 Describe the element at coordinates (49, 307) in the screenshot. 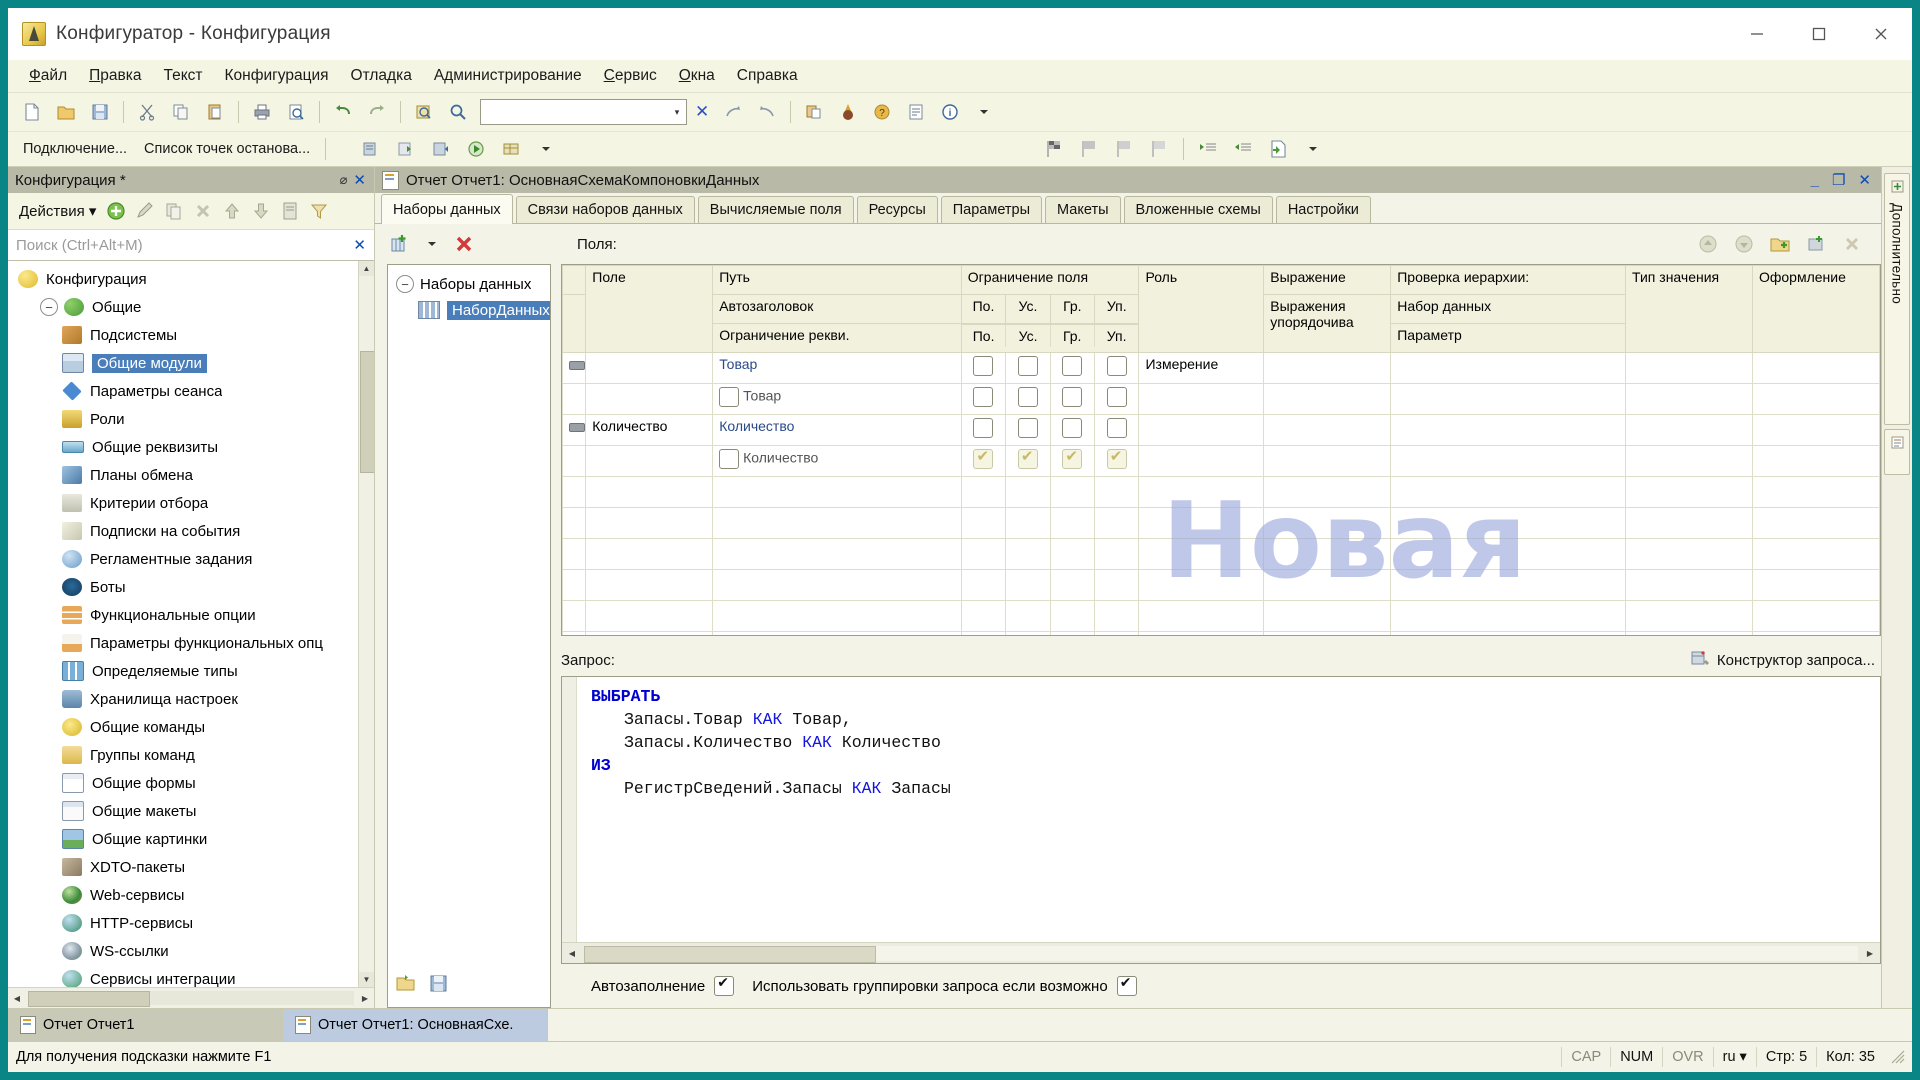

I see `tree-expander-icon: −` at that location.